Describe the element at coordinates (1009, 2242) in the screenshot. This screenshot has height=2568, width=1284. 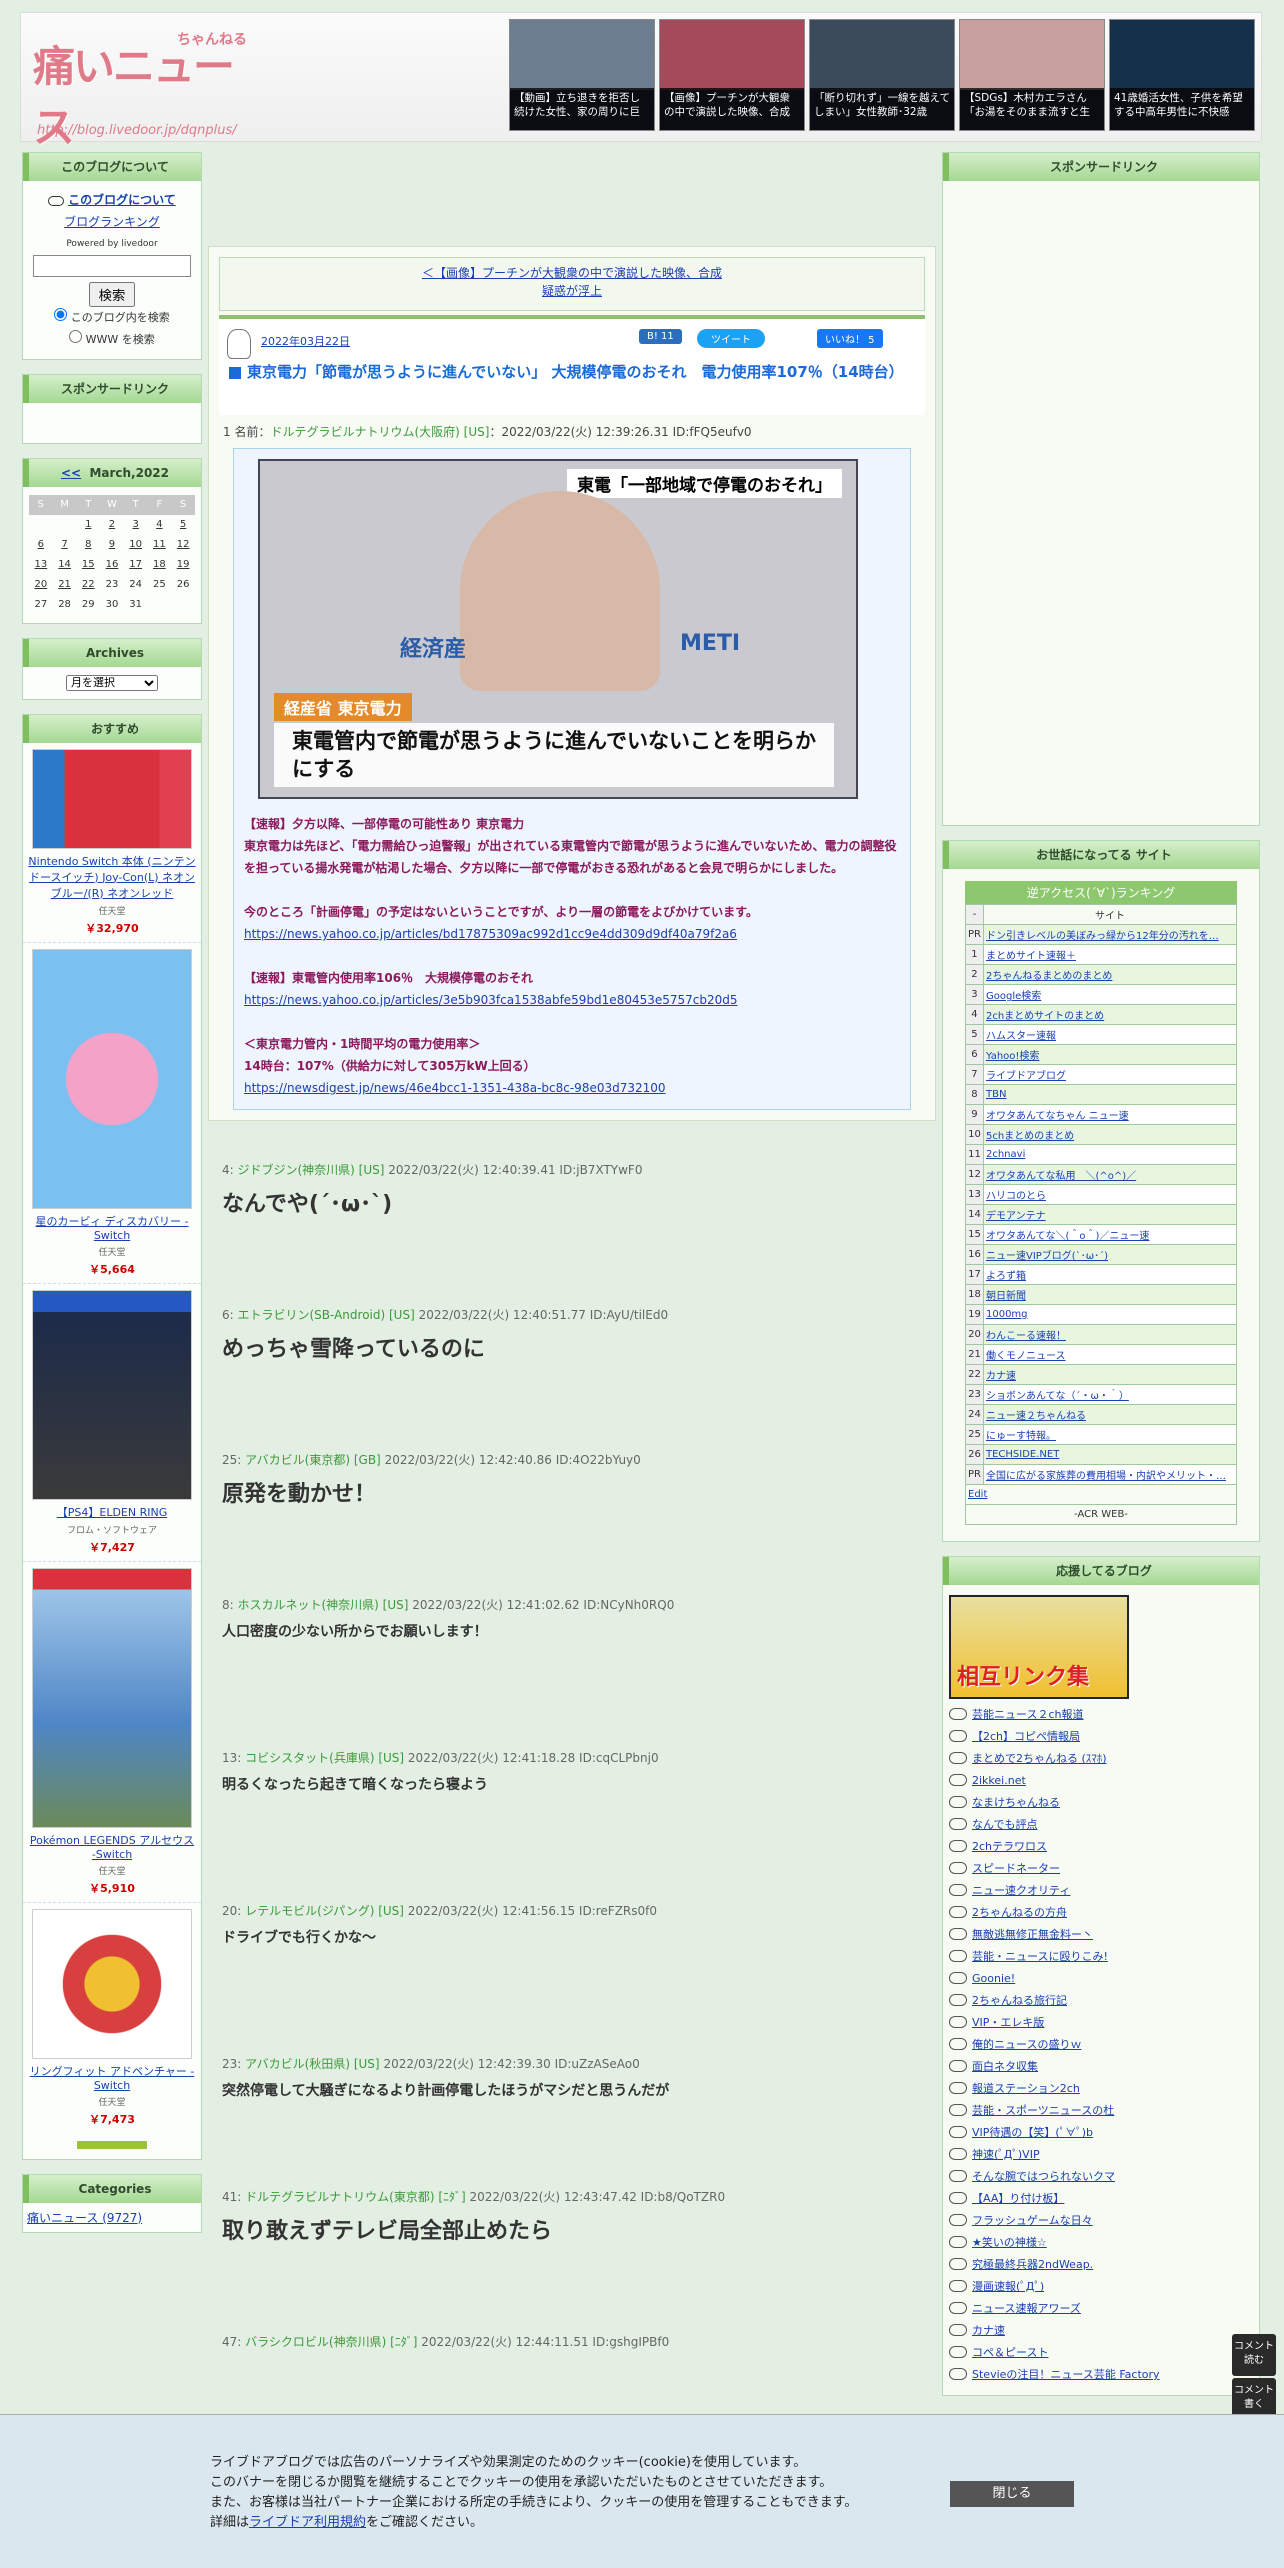
I see `blog-link: ★笑いの神様☆` at that location.